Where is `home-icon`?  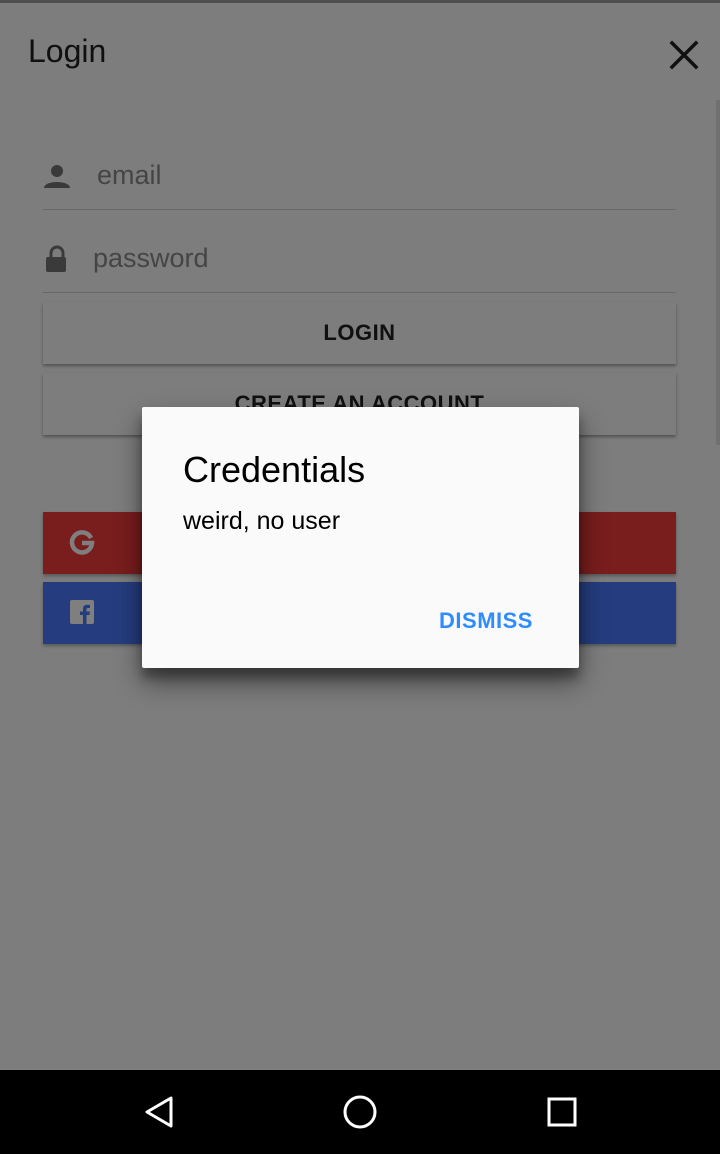
home-icon is located at coordinates (360, 1112).